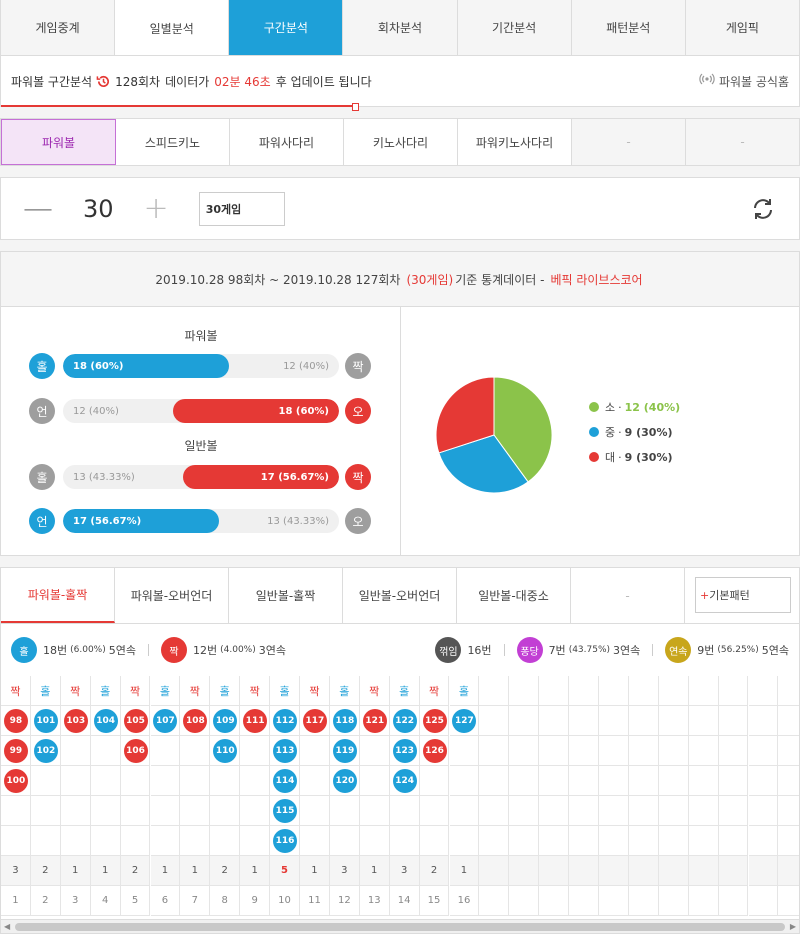  I want to click on result-ball: 103, so click(75, 721).